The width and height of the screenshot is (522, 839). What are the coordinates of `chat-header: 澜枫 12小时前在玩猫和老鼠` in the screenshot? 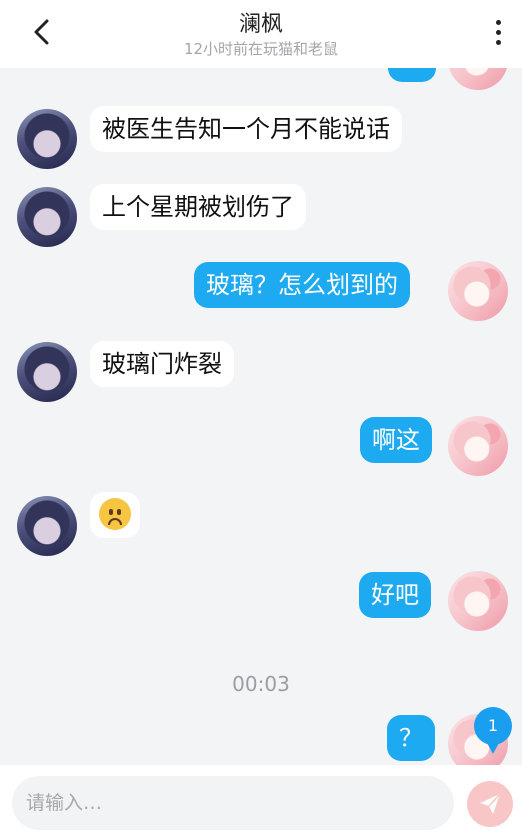 It's located at (261, 34).